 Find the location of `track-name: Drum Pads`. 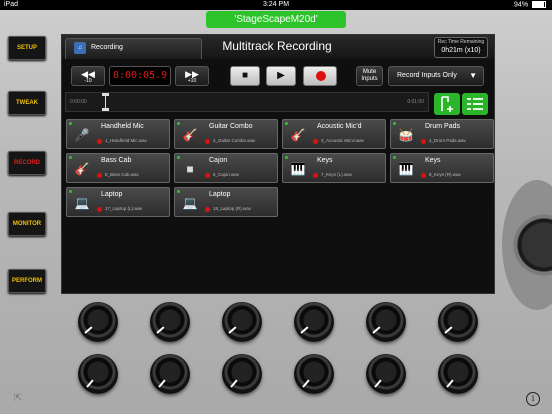

track-name: Drum Pads is located at coordinates (443, 126).